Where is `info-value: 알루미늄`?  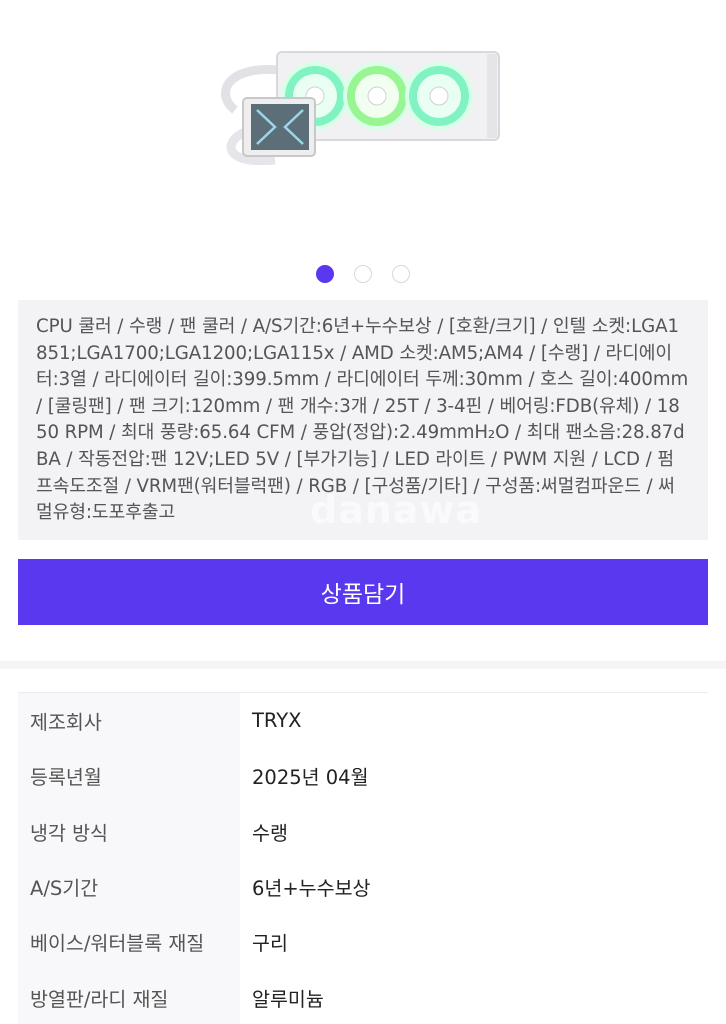
info-value: 알루미늄 is located at coordinates (288, 999).